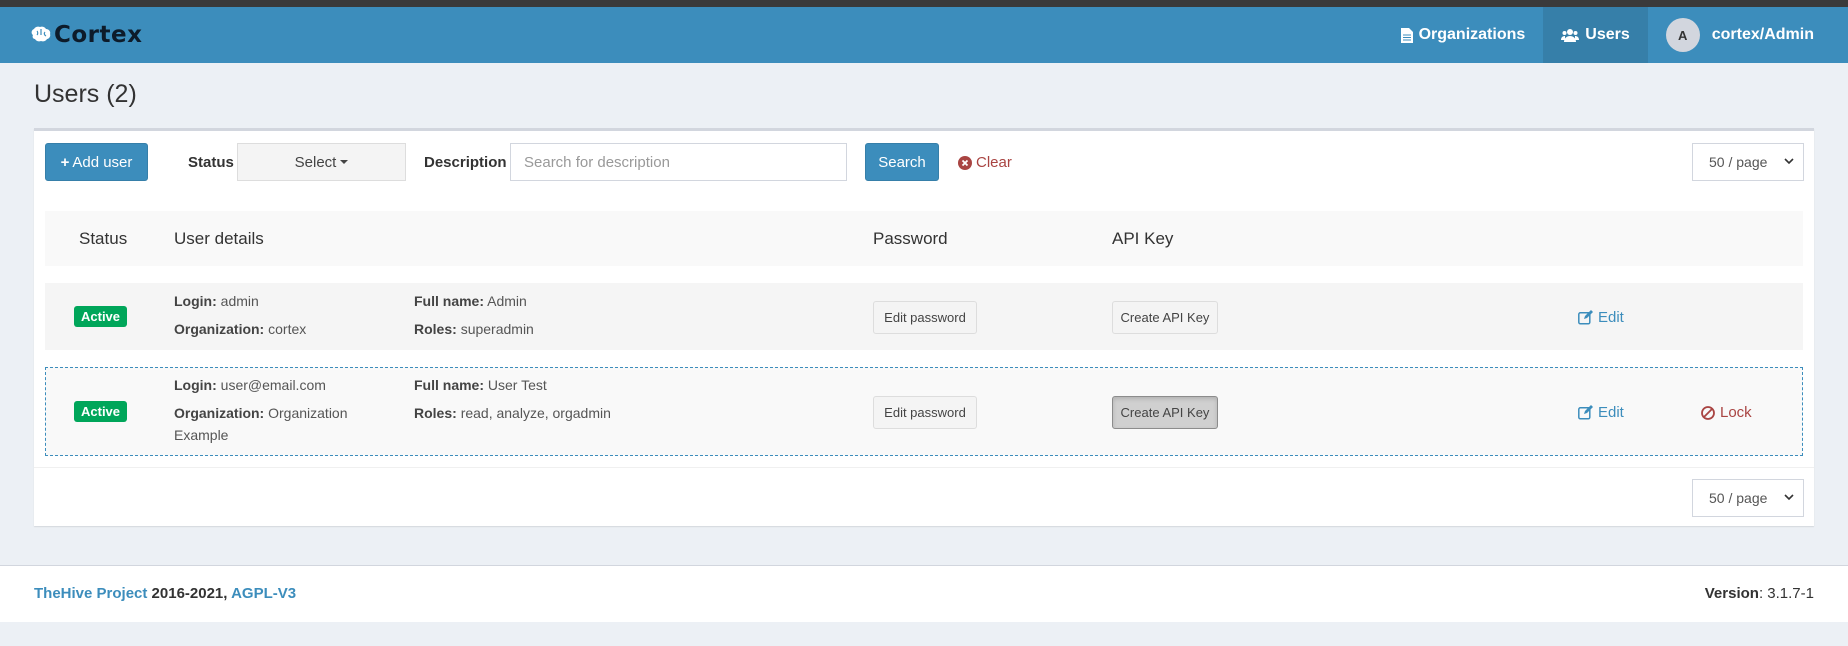 The image size is (1848, 646). Describe the element at coordinates (965, 162) in the screenshot. I see `times-circle-icon` at that location.